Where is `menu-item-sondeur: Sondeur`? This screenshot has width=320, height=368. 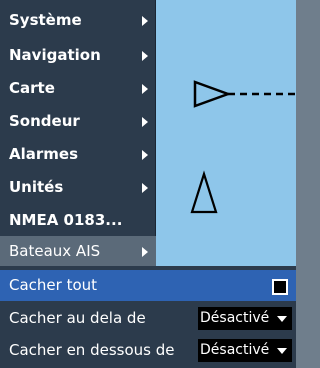
menu-item-sondeur: Sondeur is located at coordinates (78, 121).